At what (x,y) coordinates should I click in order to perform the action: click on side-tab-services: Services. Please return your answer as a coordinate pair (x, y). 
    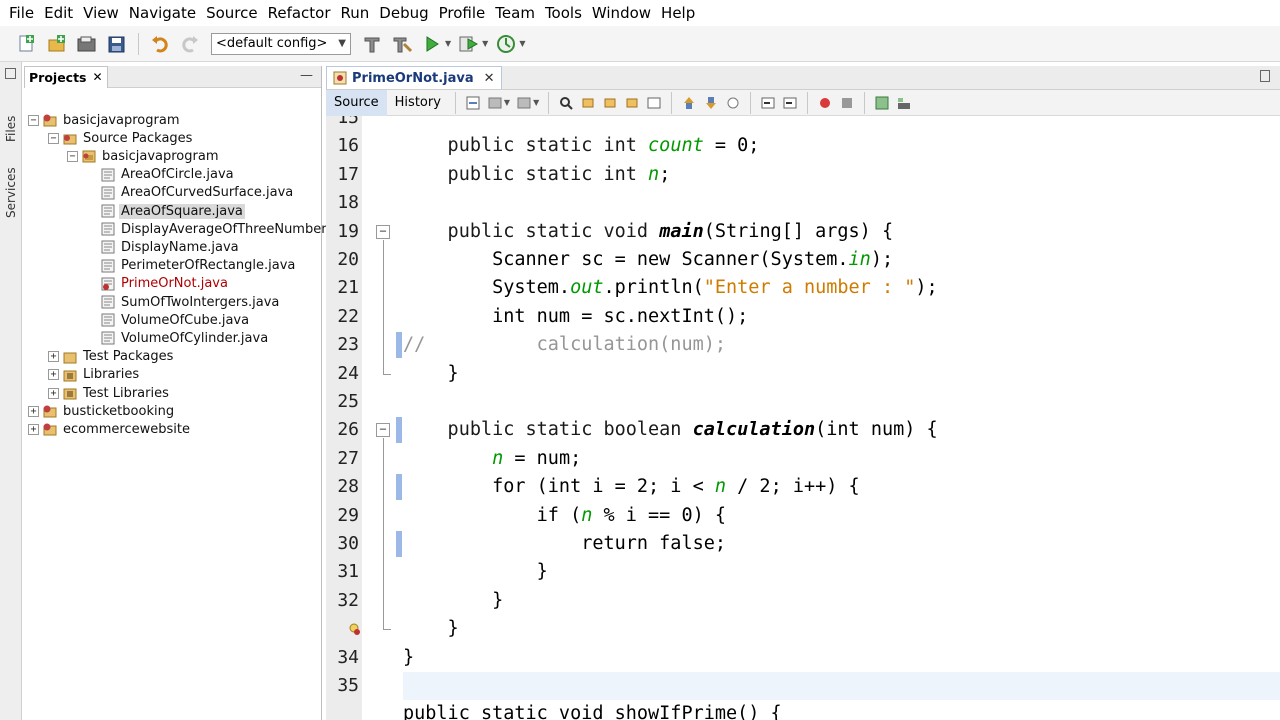
    Looking at the image, I should click on (11, 184).